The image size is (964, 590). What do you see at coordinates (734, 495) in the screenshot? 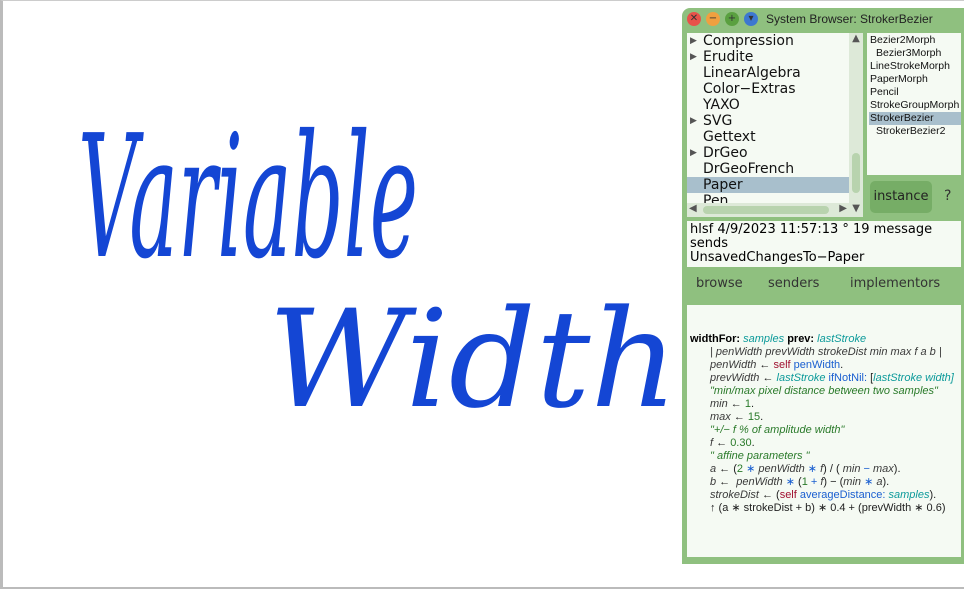
I see `code-token-tmp: strokeDist` at bounding box center [734, 495].